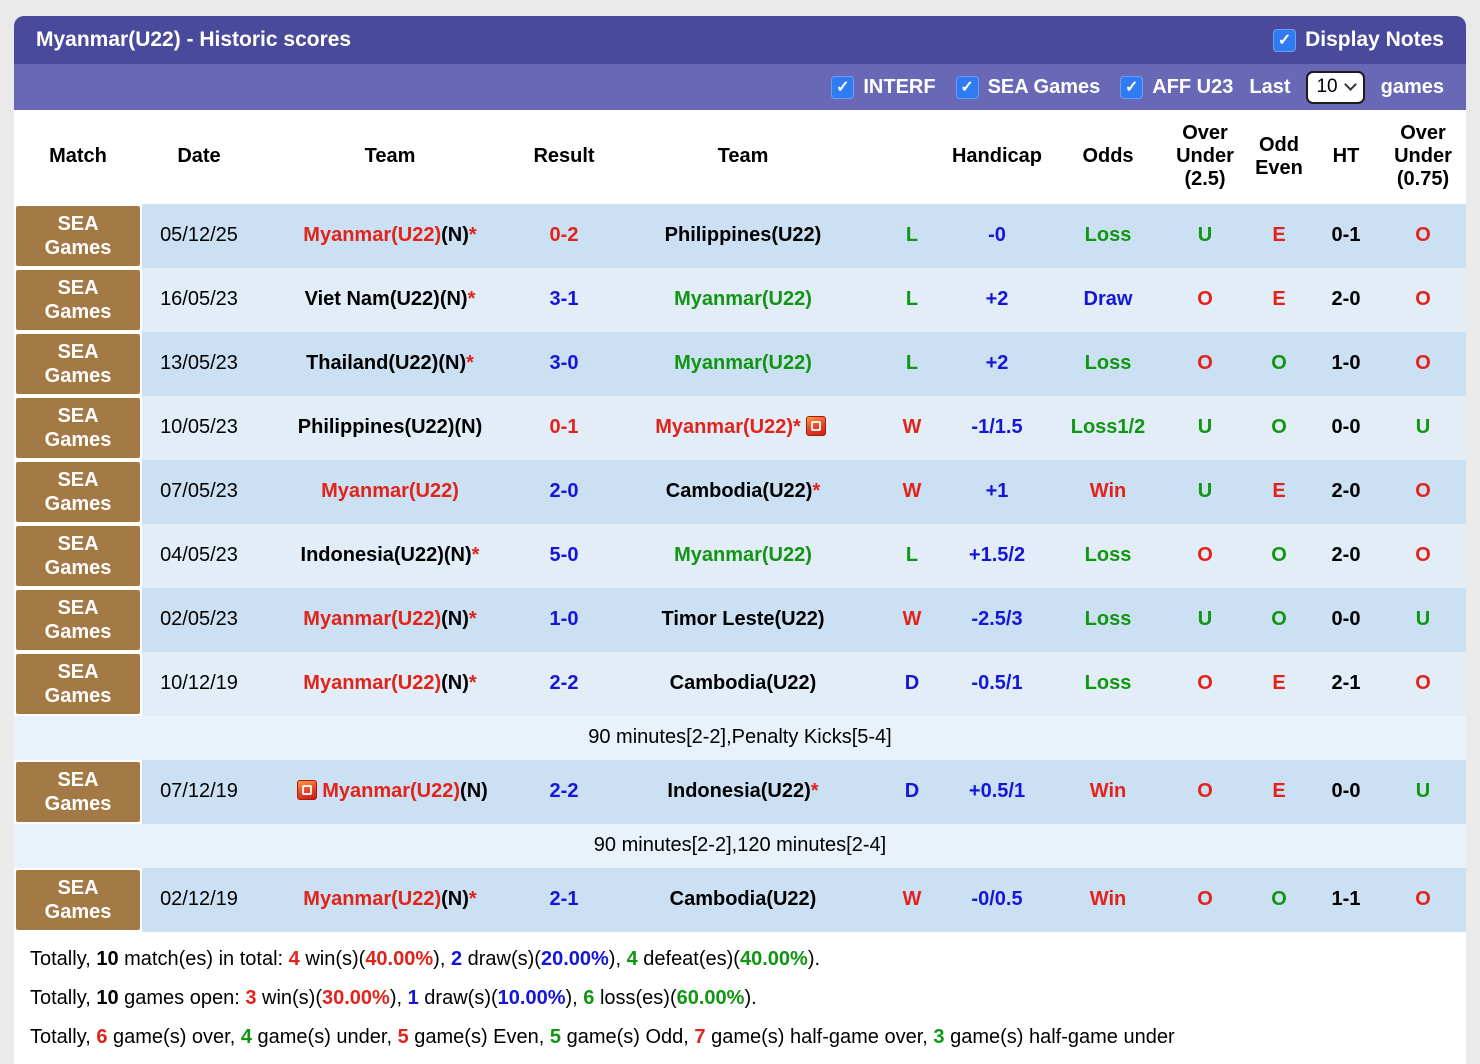  I want to click on filter-interf: ✓ INTERF, so click(883, 87).